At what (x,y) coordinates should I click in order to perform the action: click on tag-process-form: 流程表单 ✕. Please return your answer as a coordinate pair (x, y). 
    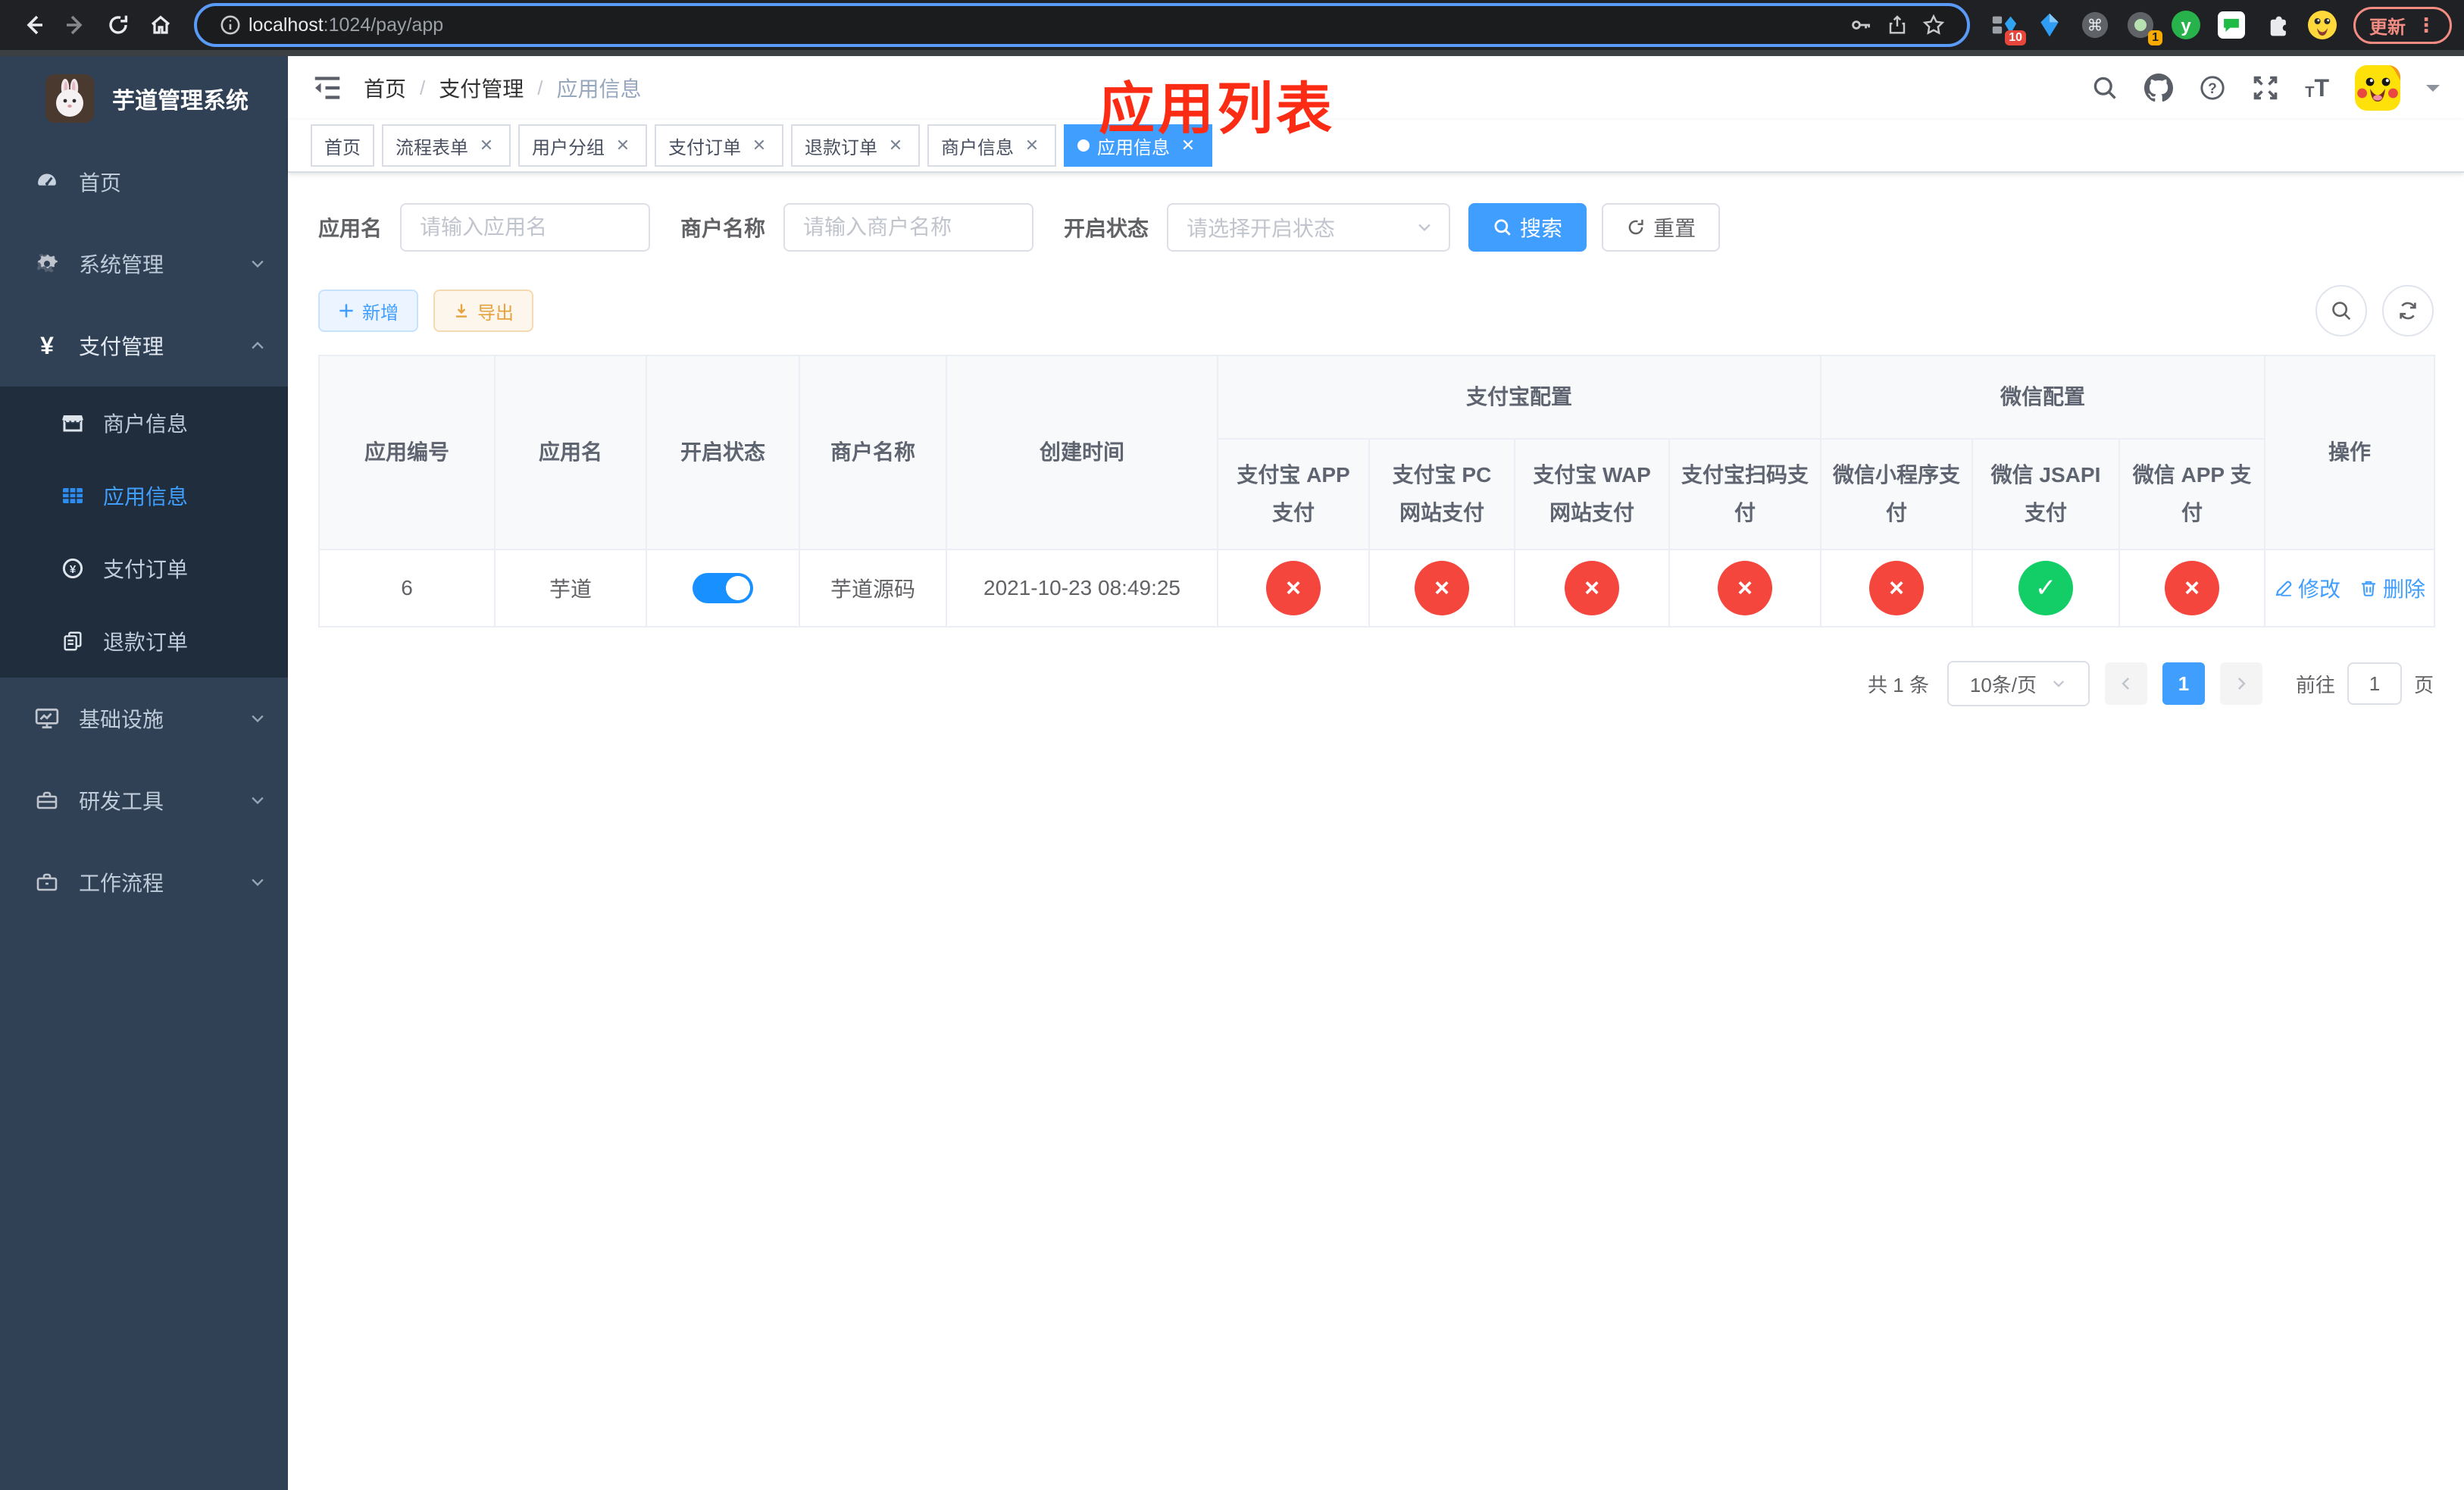
    Looking at the image, I should click on (446, 145).